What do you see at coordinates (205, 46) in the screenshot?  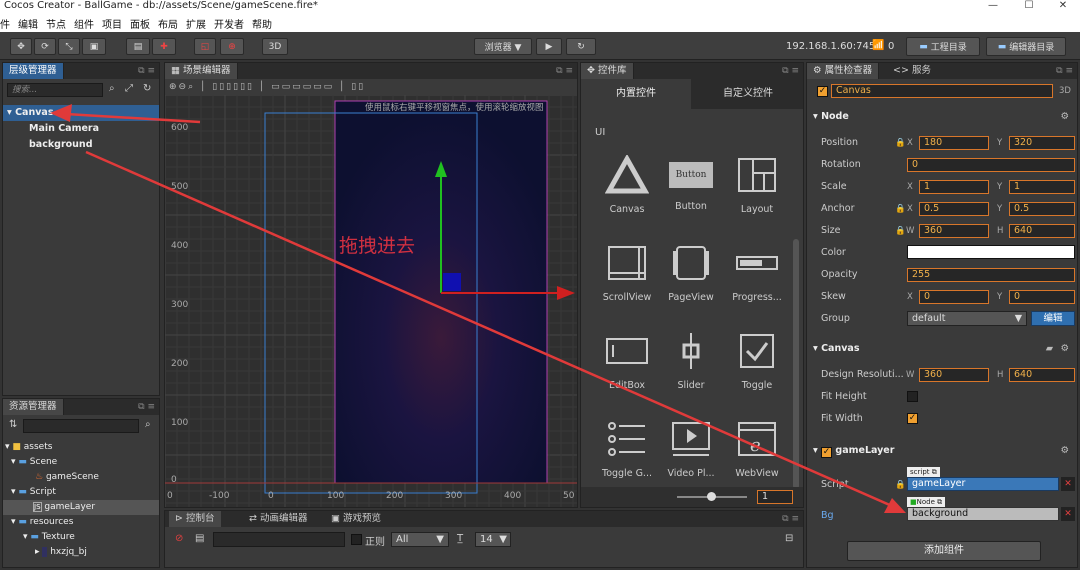 I see `snap-icon: ◱` at bounding box center [205, 46].